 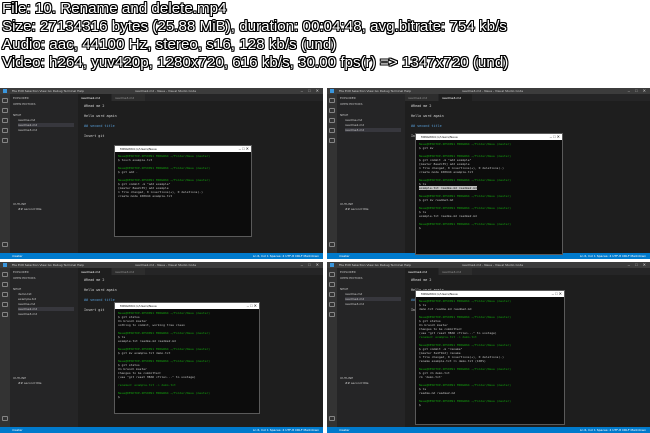 What do you see at coordinates (426, 148) in the screenshot?
I see `terminal-line: $ git mv` at bounding box center [426, 148].